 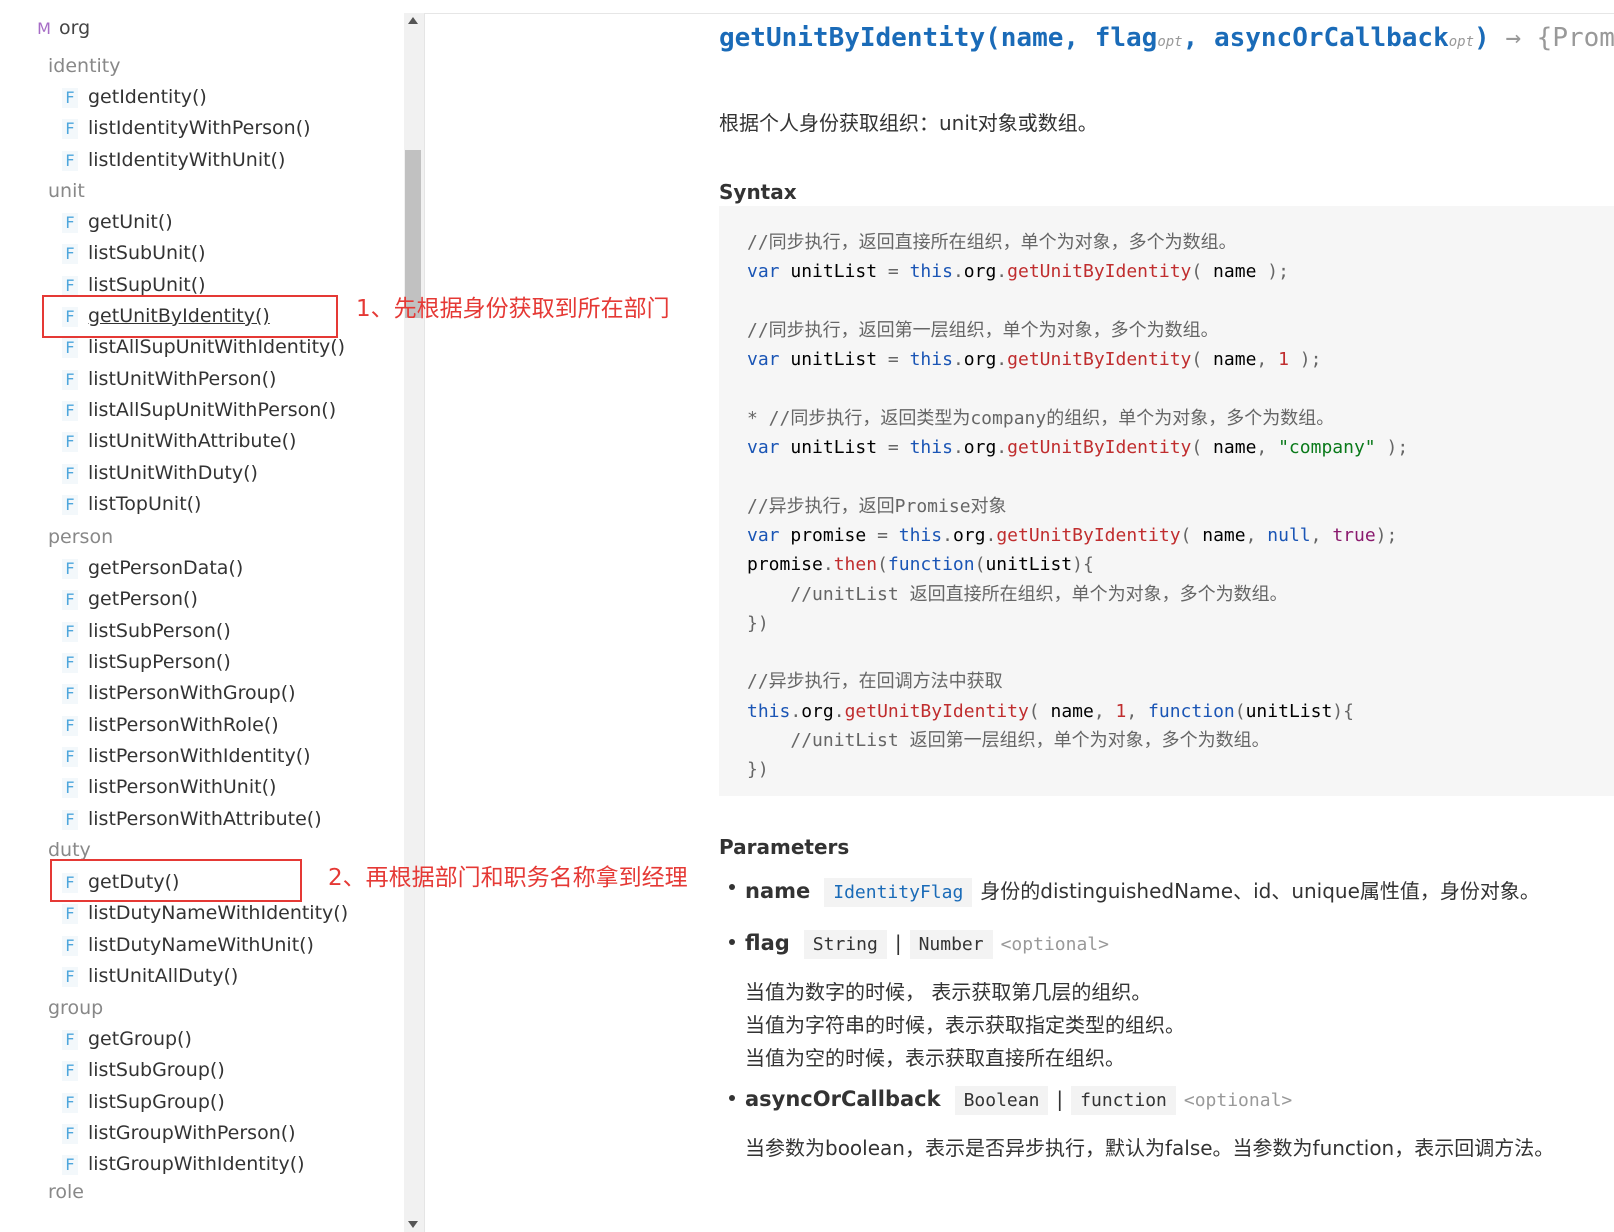 What do you see at coordinates (156, 1070) in the screenshot?
I see `sidebar-item-label: listSubGroup()` at bounding box center [156, 1070].